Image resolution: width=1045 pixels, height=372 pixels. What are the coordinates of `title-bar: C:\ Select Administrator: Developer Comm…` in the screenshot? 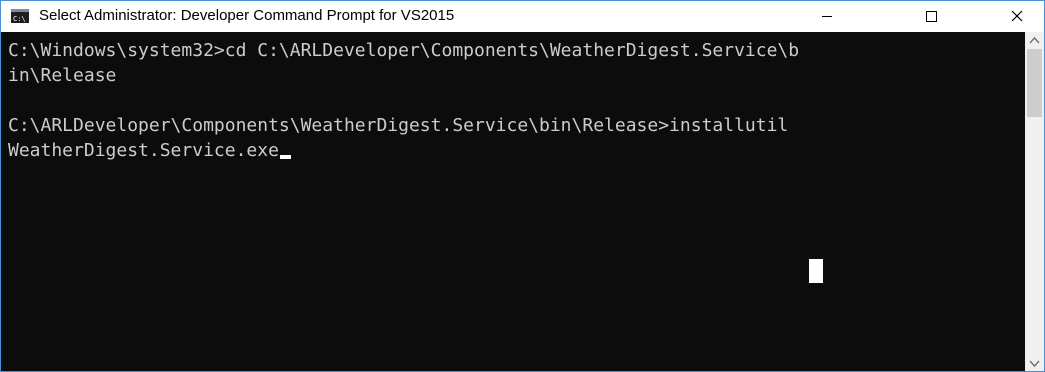 It's located at (522, 16).